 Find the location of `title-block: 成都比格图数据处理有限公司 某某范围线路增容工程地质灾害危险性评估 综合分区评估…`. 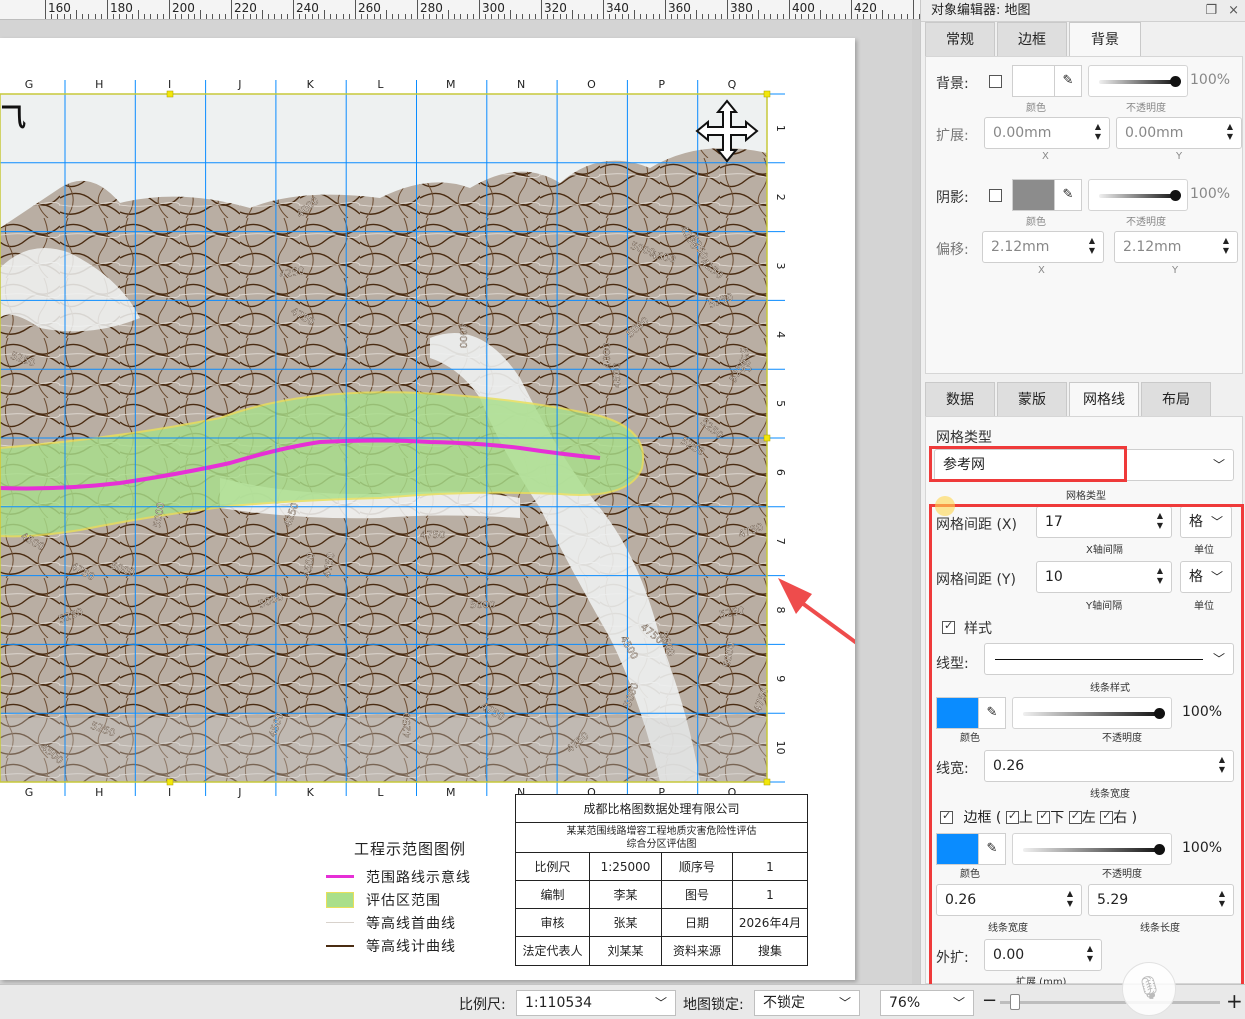

title-block: 成都比格图数据处理有限公司 某某范围线路增容工程地质灾害危险性评估 综合分区评估… is located at coordinates (661, 880).